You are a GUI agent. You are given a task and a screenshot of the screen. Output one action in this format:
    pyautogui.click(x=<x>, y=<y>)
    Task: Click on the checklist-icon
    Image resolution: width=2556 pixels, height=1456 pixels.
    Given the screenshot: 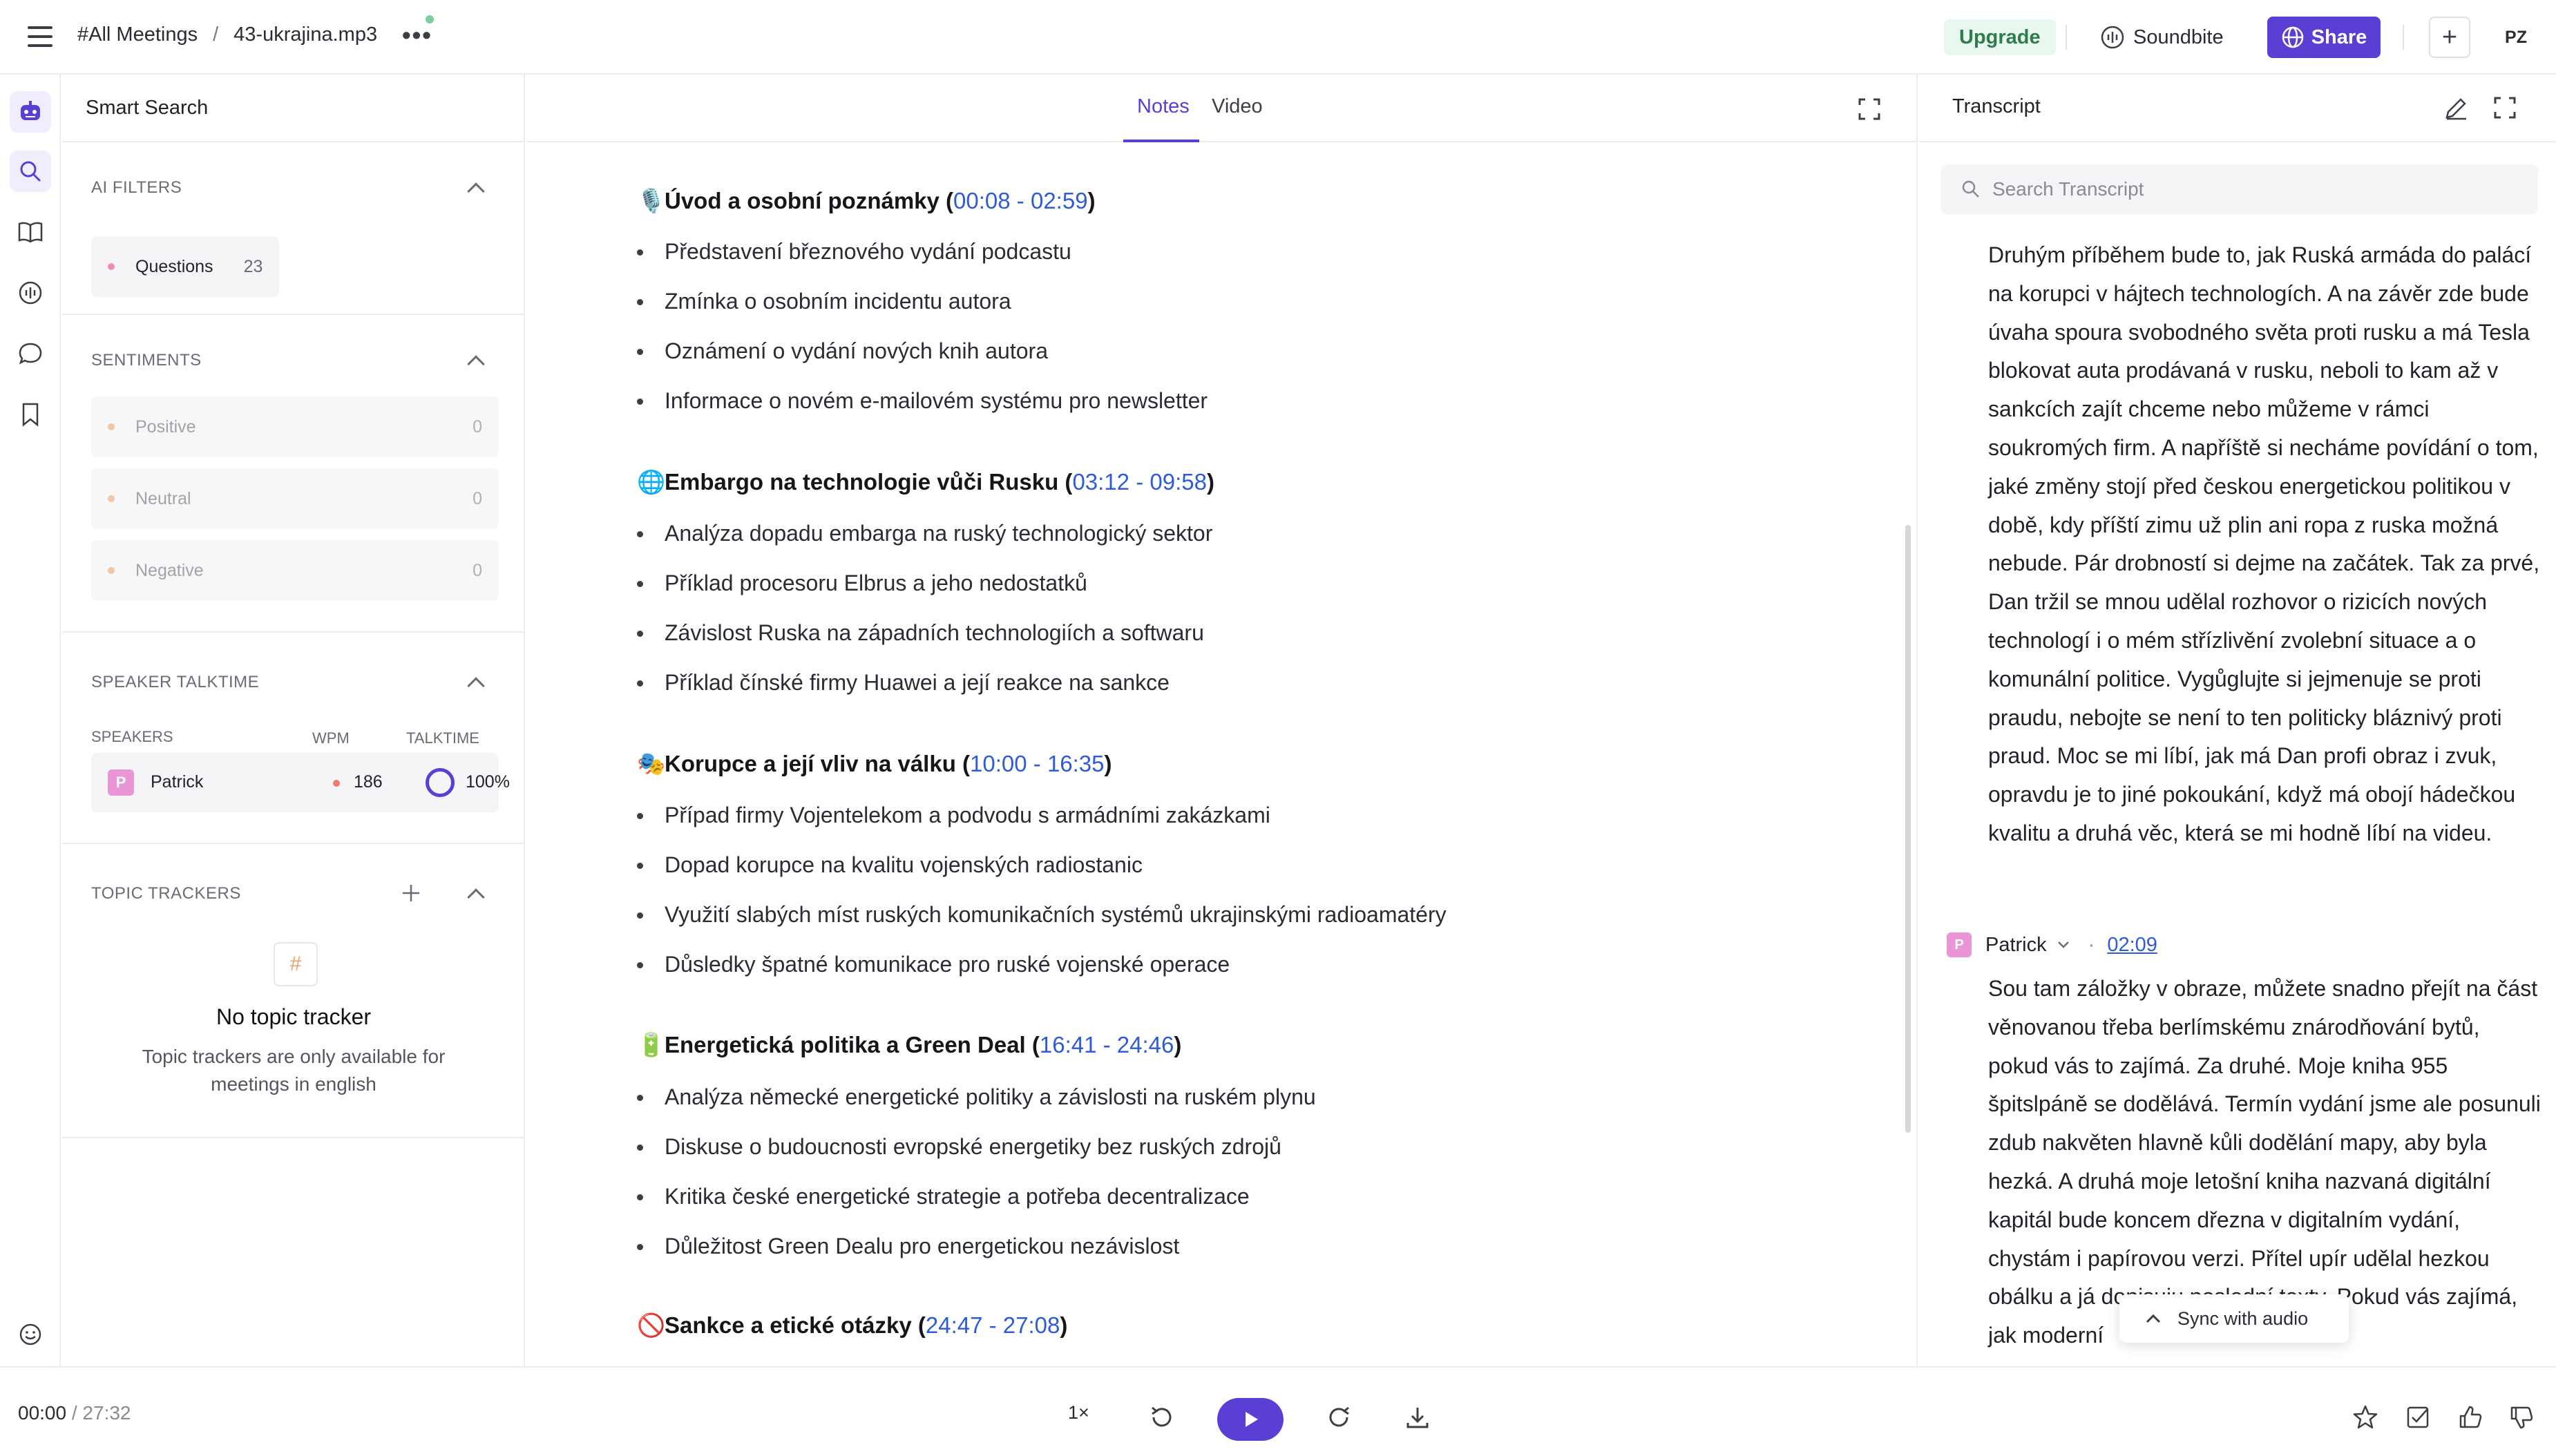 What is the action you would take?
    pyautogui.click(x=2418, y=1417)
    